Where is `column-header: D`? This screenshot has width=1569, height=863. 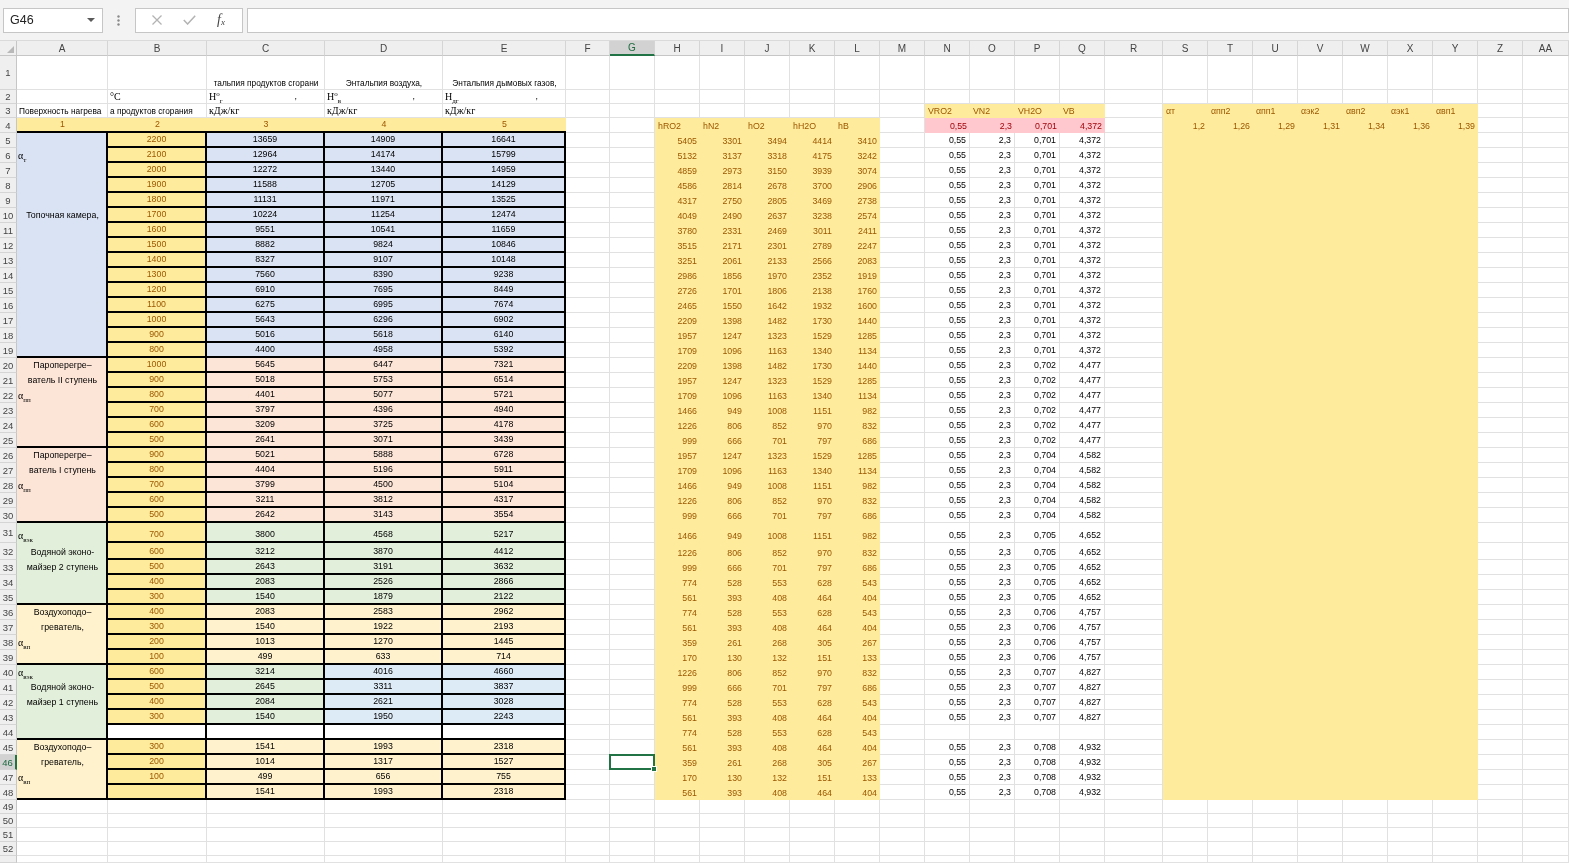
column-header: D is located at coordinates (384, 48).